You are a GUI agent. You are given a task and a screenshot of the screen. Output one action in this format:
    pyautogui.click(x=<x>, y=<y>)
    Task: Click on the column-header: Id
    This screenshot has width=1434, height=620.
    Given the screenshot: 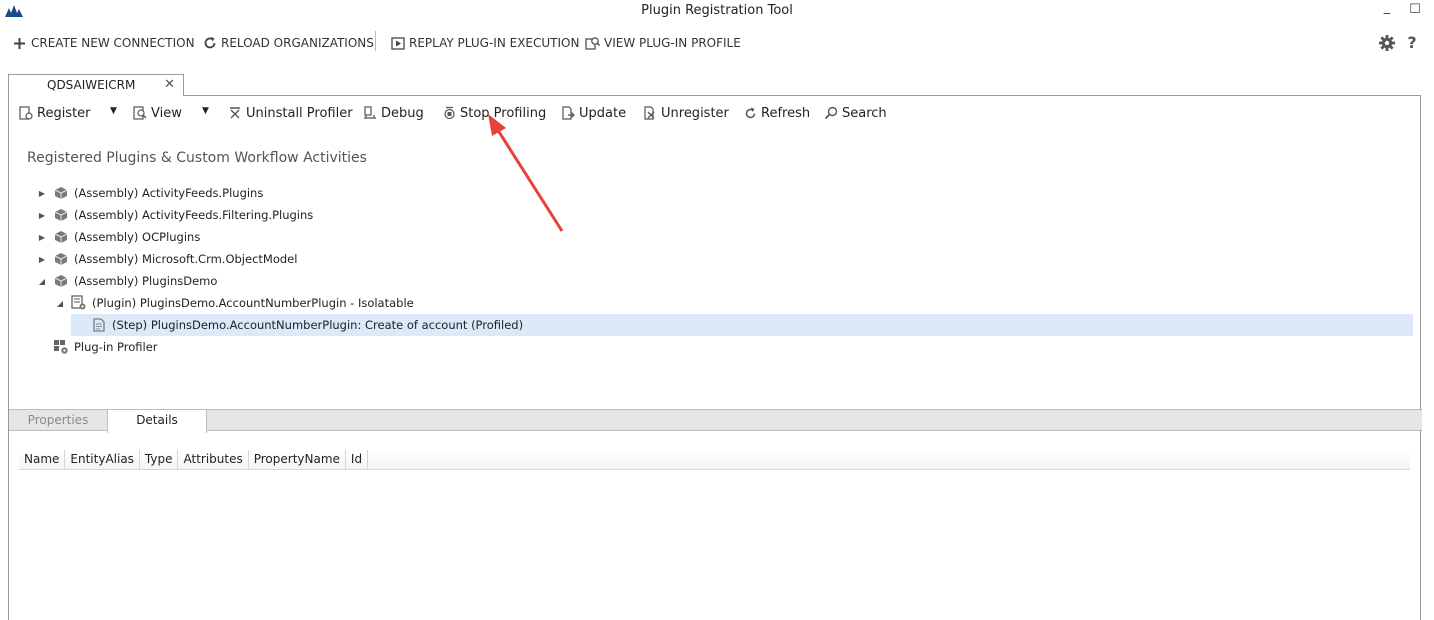 What is the action you would take?
    pyautogui.click(x=357, y=460)
    